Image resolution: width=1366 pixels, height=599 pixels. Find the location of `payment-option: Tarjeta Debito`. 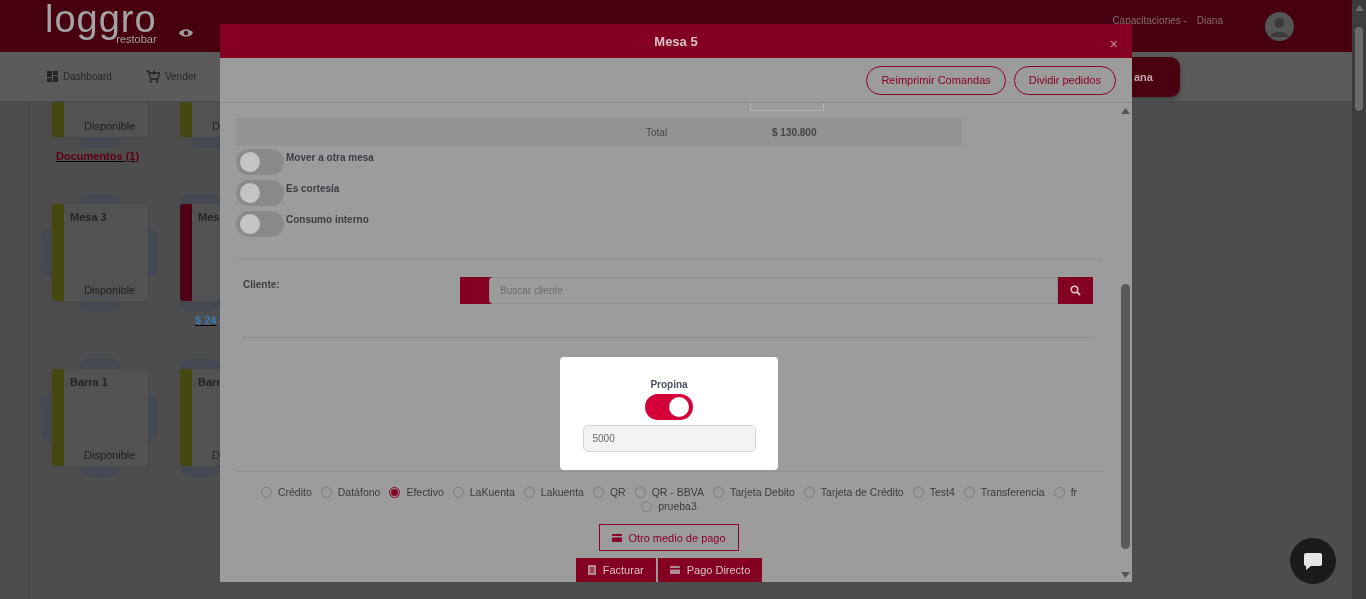

payment-option: Tarjeta Debito is located at coordinates (754, 492).